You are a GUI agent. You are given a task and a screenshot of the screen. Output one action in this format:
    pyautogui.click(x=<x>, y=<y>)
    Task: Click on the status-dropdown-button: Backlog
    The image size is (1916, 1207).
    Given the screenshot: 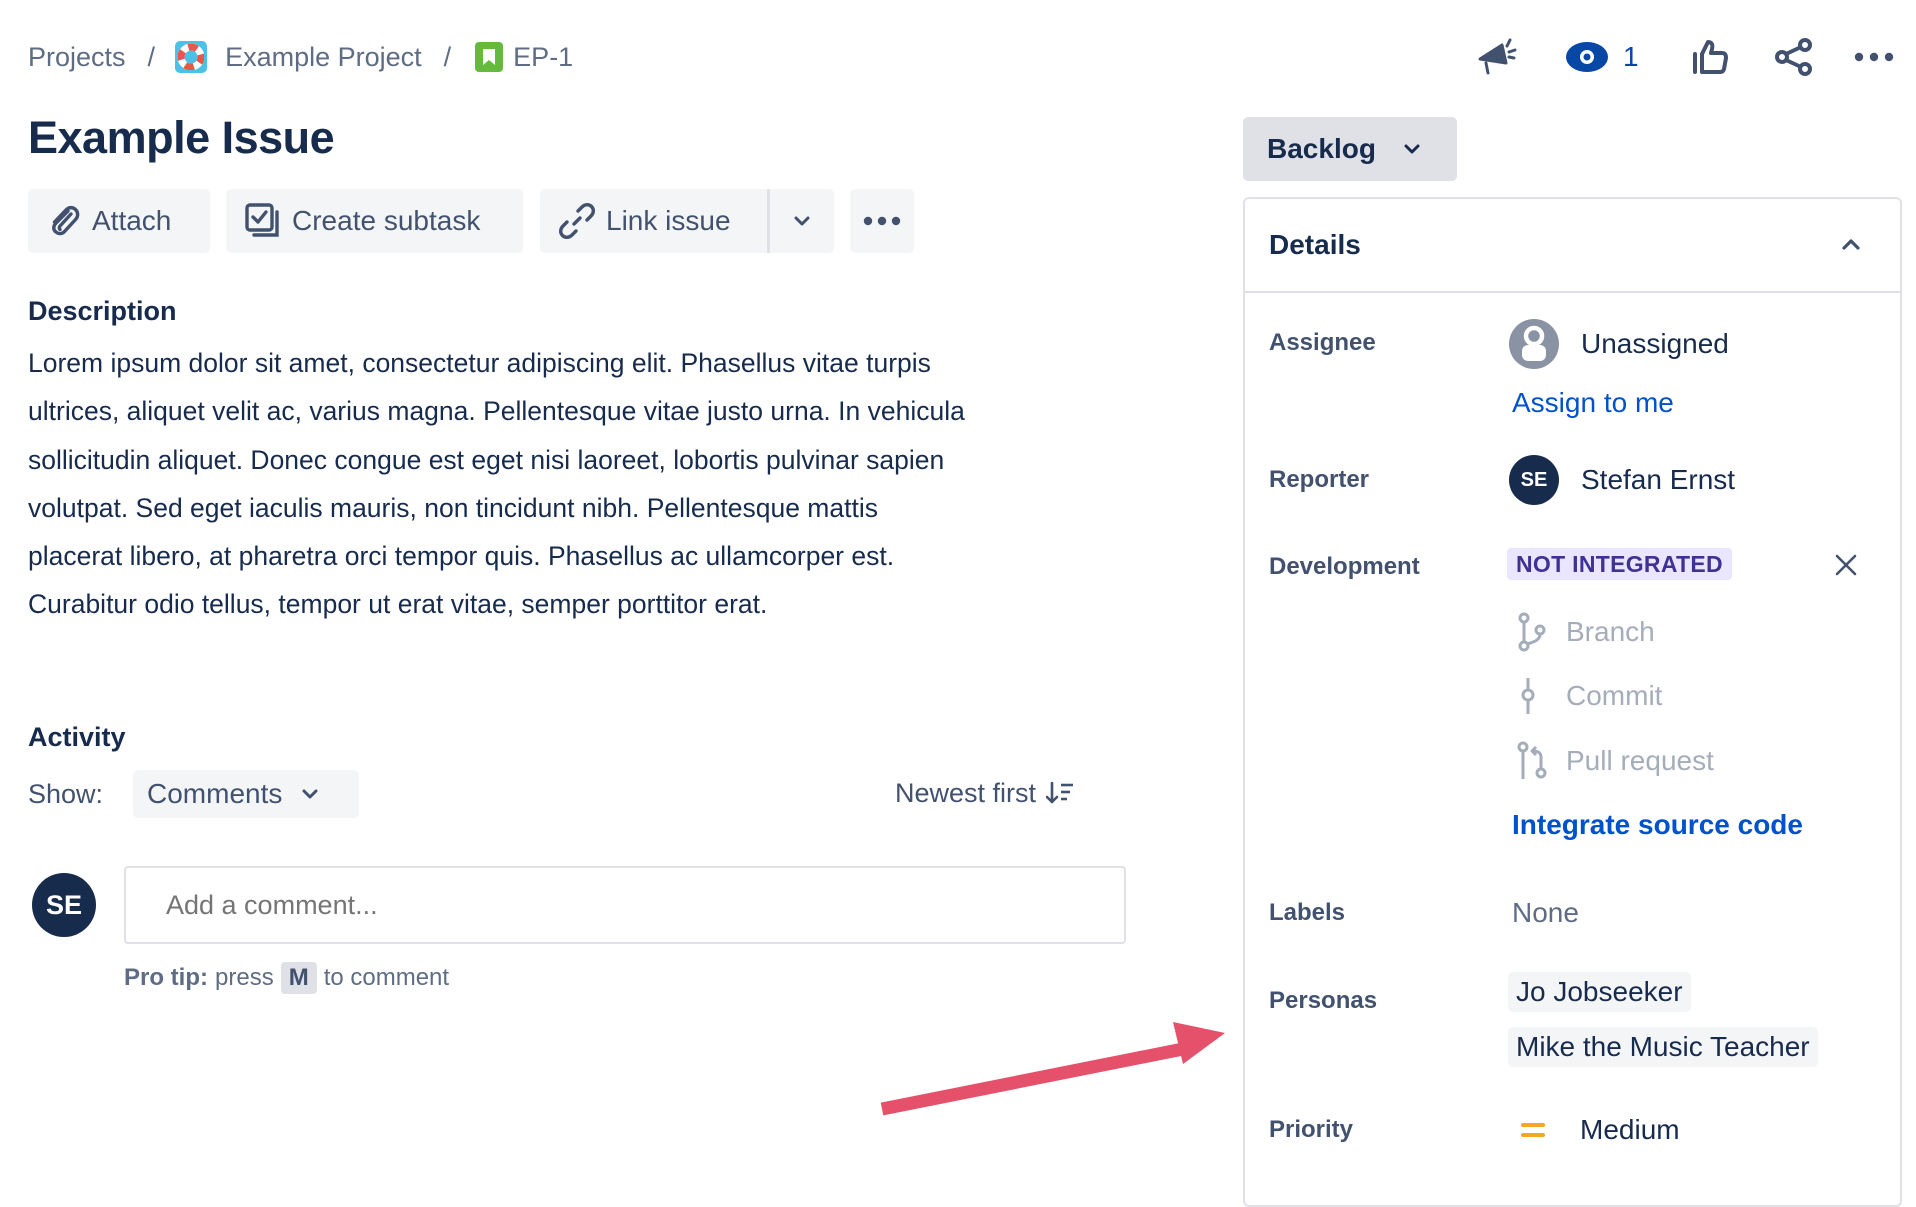 What is the action you would take?
    pyautogui.click(x=1350, y=149)
    